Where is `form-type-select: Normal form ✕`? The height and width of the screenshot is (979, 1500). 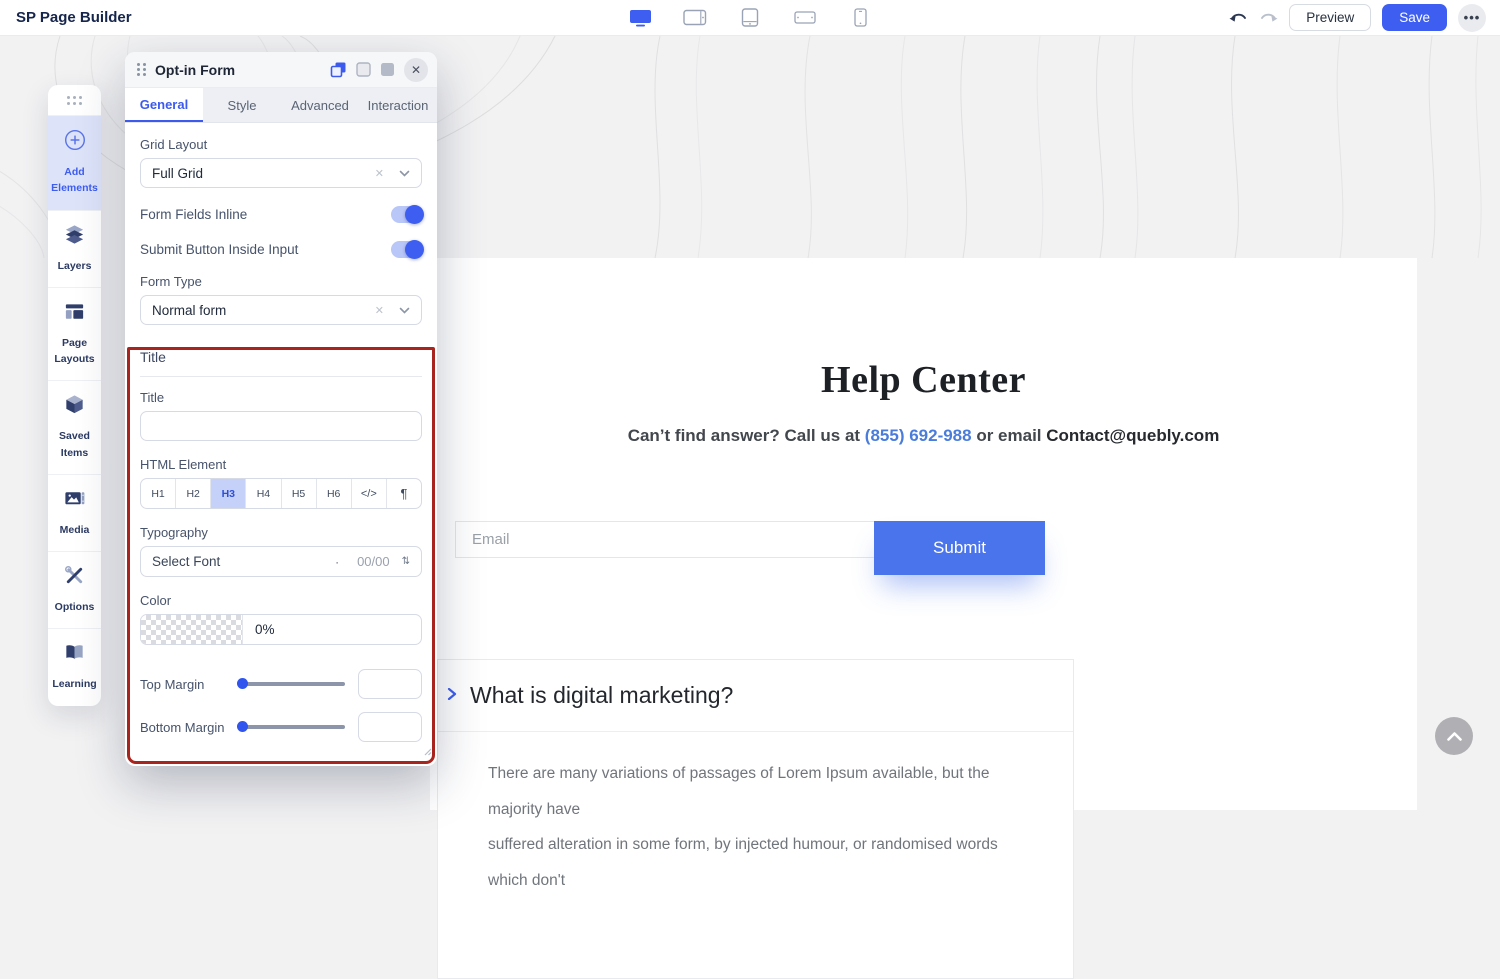 form-type-select: Normal form ✕ is located at coordinates (281, 310).